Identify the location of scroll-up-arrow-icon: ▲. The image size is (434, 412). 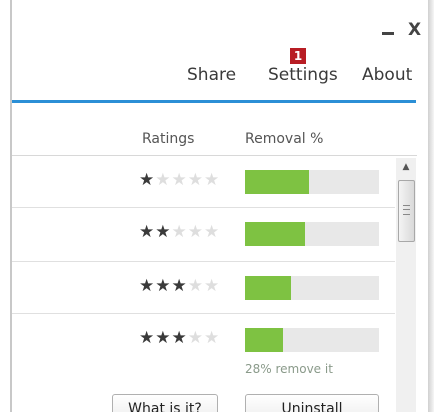
(406, 167).